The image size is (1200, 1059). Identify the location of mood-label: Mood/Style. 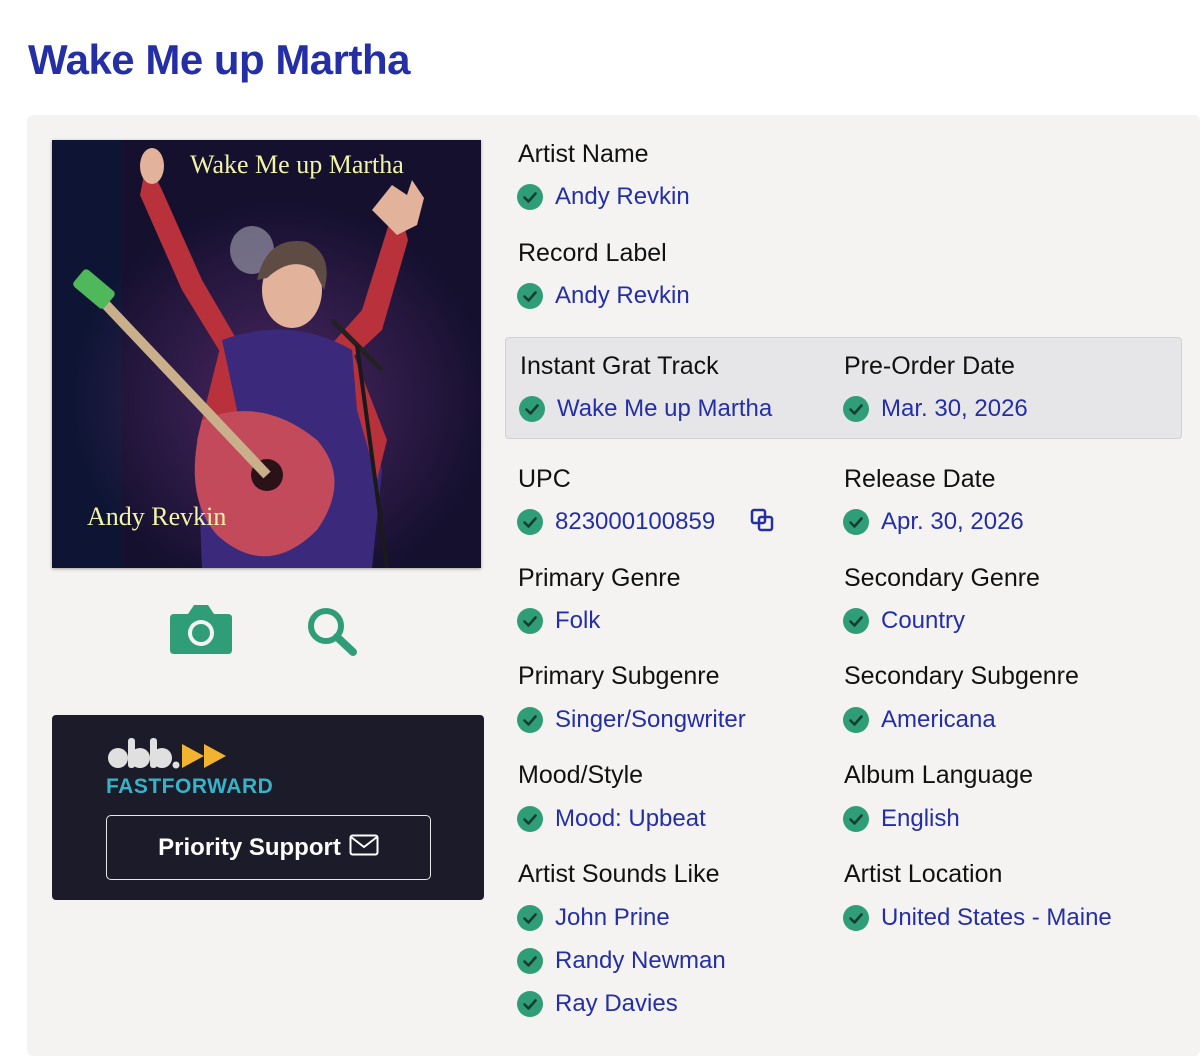
(581, 775).